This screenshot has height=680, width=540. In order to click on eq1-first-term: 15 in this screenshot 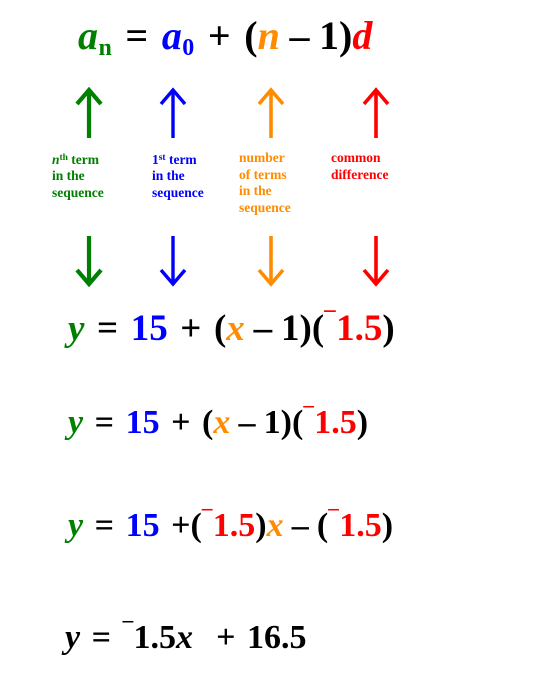, I will do `click(149, 328)`.